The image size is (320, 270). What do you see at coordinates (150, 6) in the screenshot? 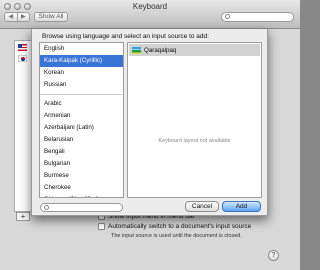
I see `window-title: Keyboard` at bounding box center [150, 6].